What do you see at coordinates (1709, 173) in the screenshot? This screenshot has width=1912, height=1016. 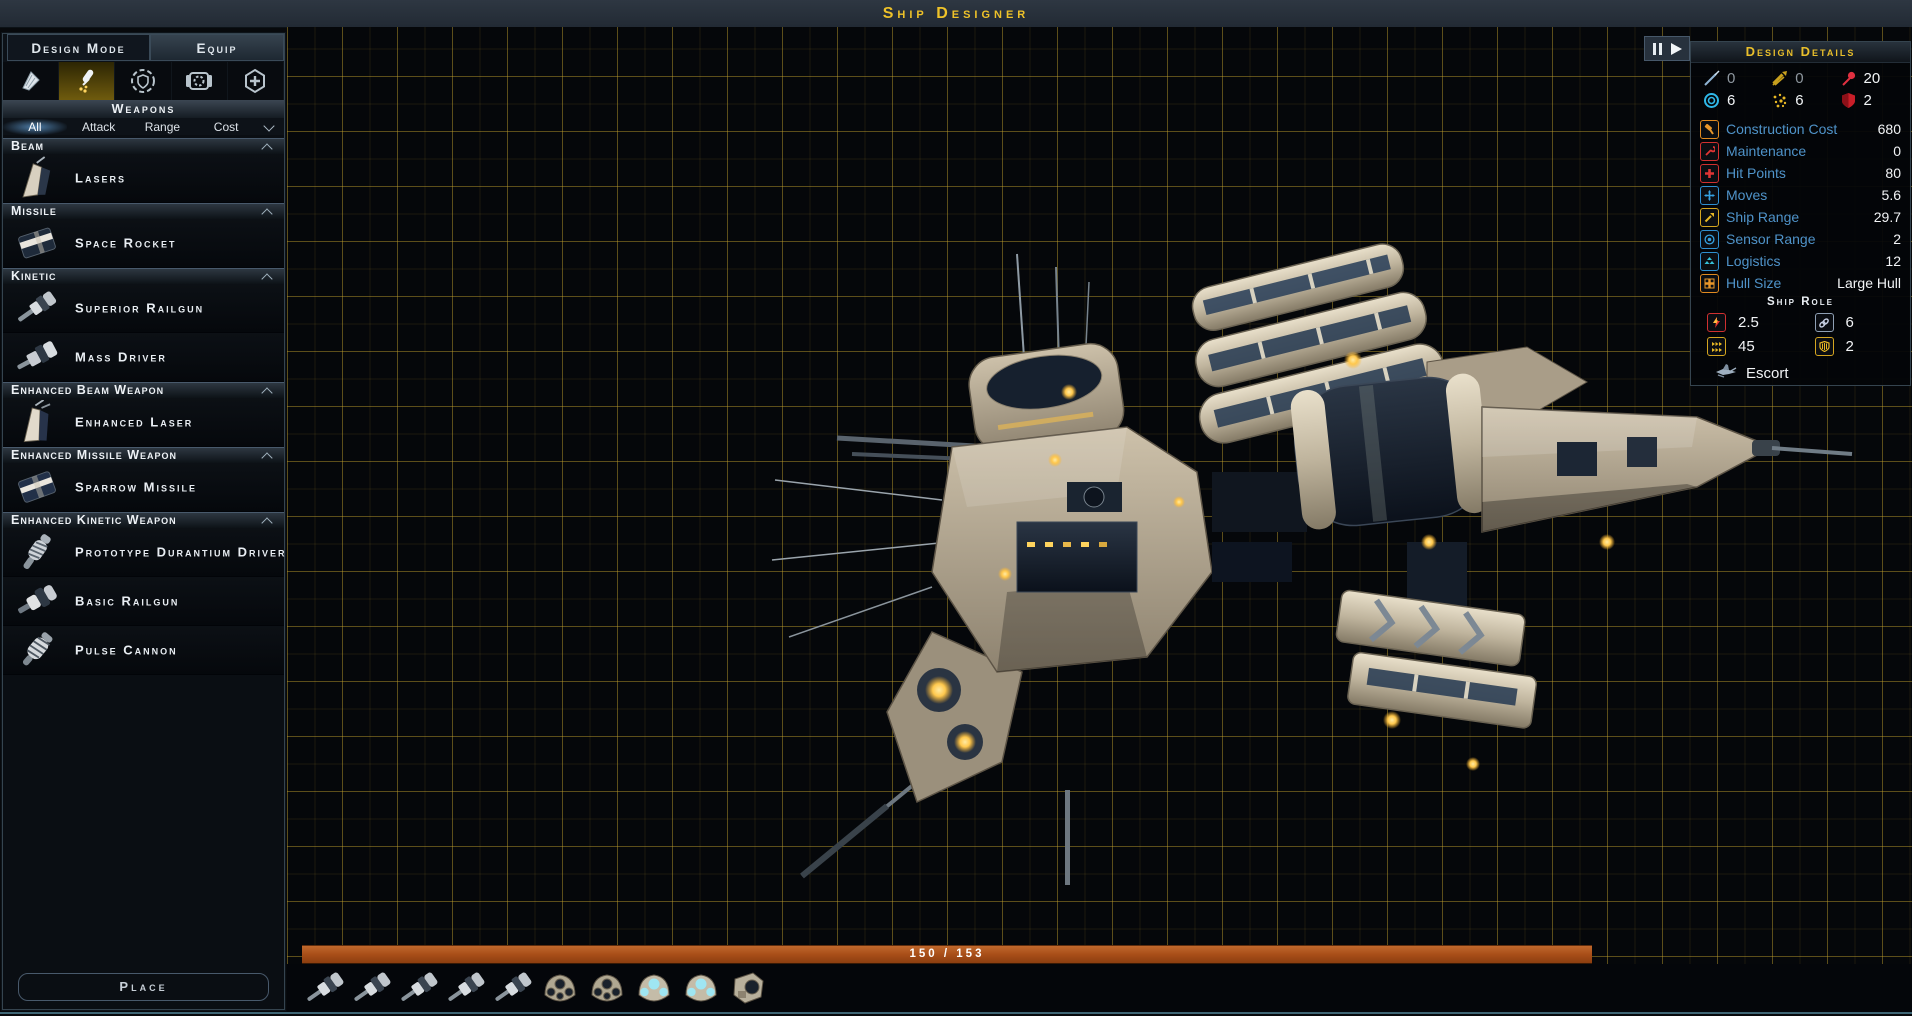 I see `cross-icon` at bounding box center [1709, 173].